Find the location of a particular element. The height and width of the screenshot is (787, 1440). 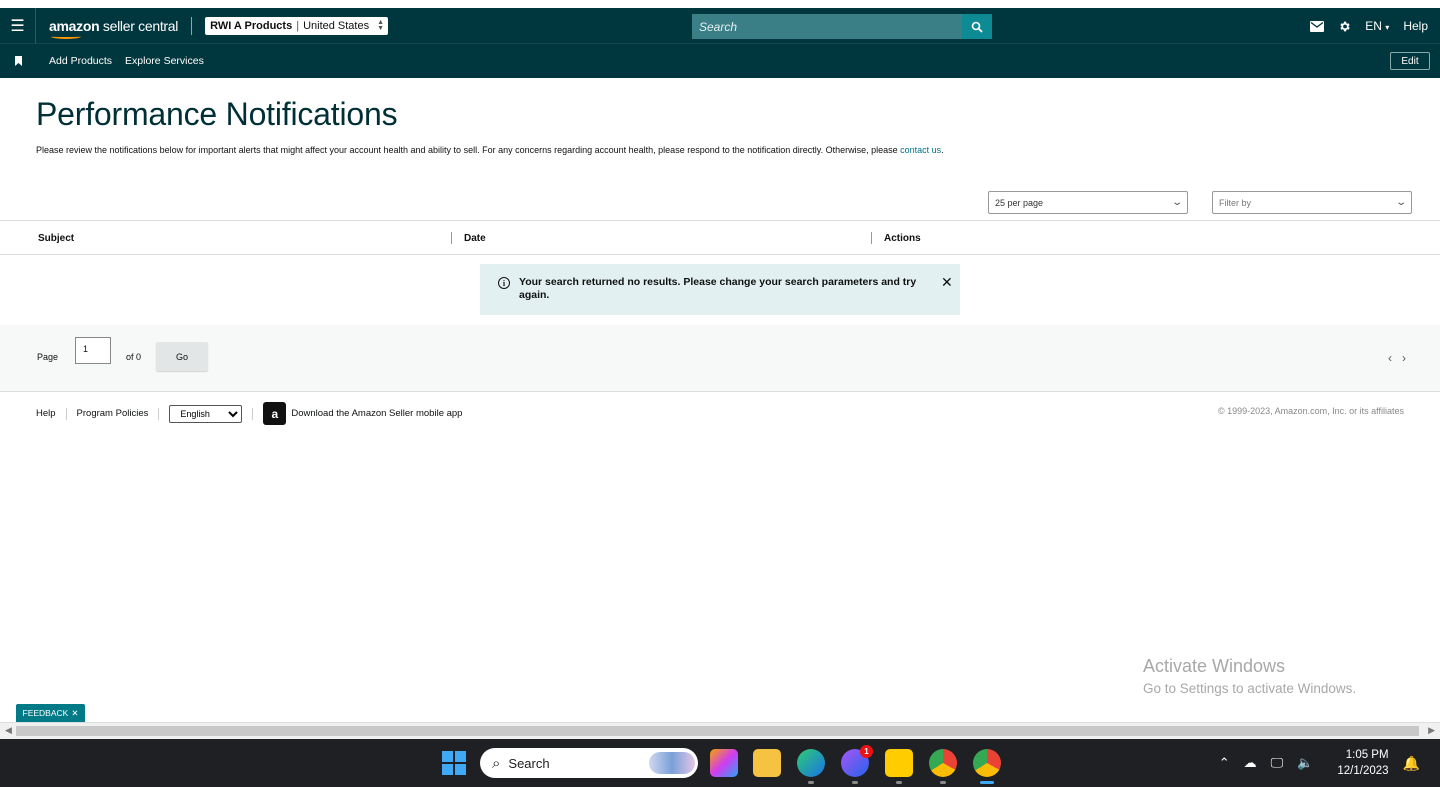

messenger-icon: 1 is located at coordinates (857, 761).